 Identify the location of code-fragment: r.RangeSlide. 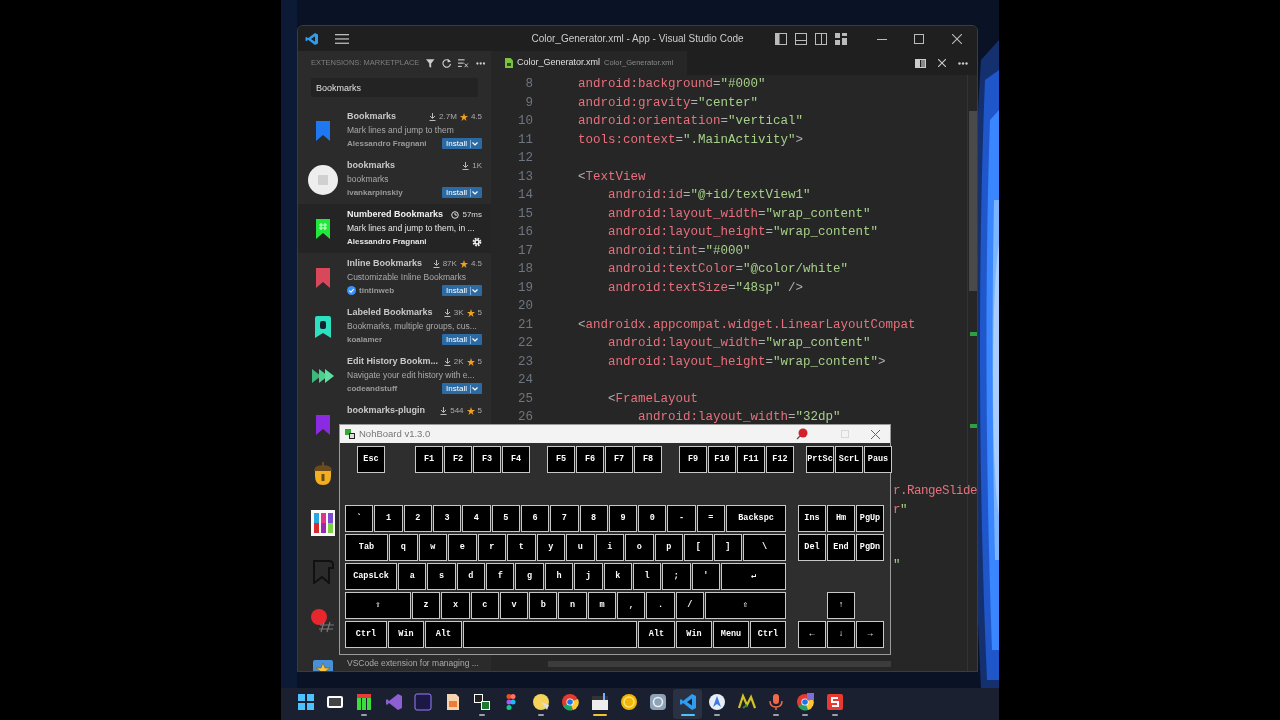
(935, 491).